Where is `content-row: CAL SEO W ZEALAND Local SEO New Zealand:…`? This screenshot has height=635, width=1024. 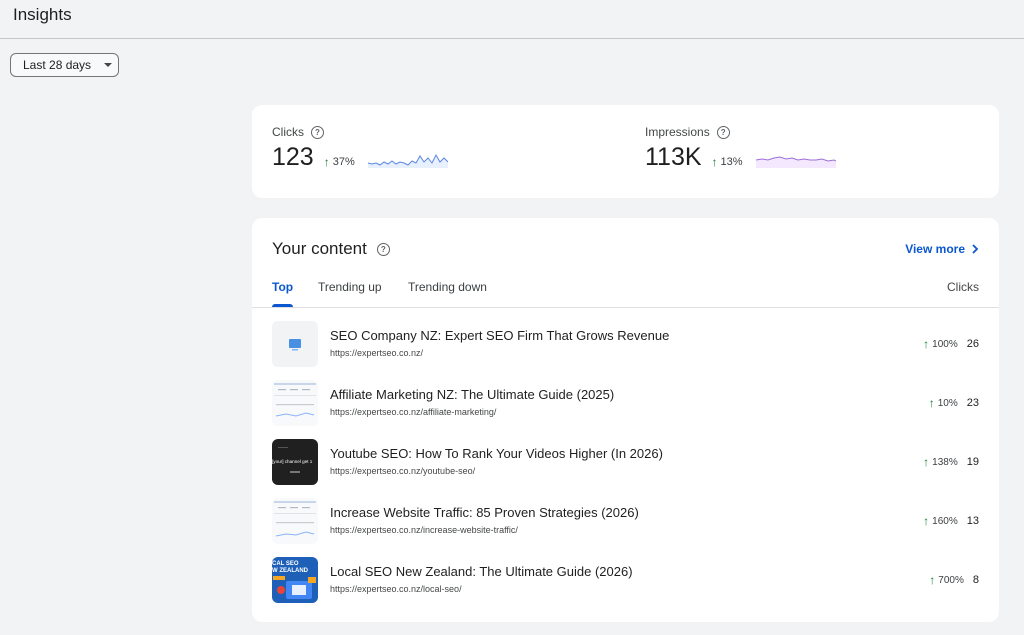 content-row: CAL SEO W ZEALAND Local SEO New Zealand:… is located at coordinates (625, 580).